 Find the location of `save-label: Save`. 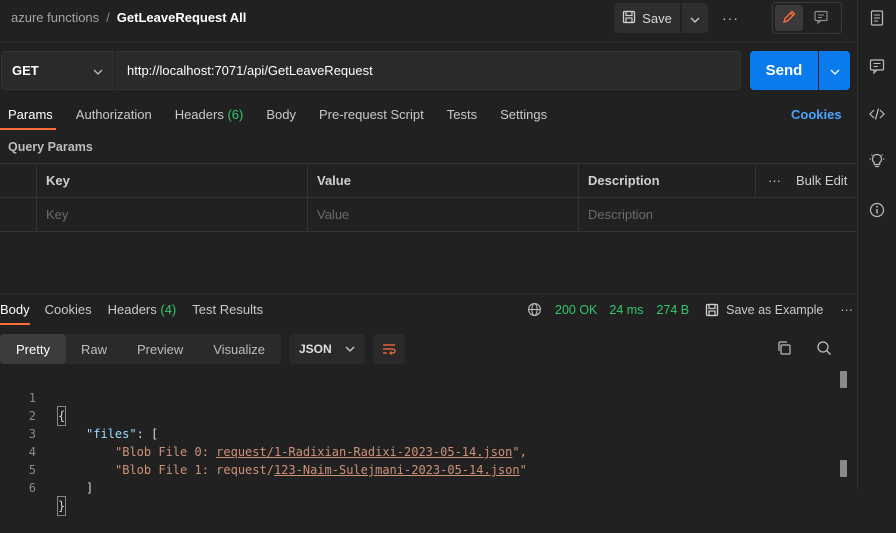

save-label: Save is located at coordinates (657, 18).